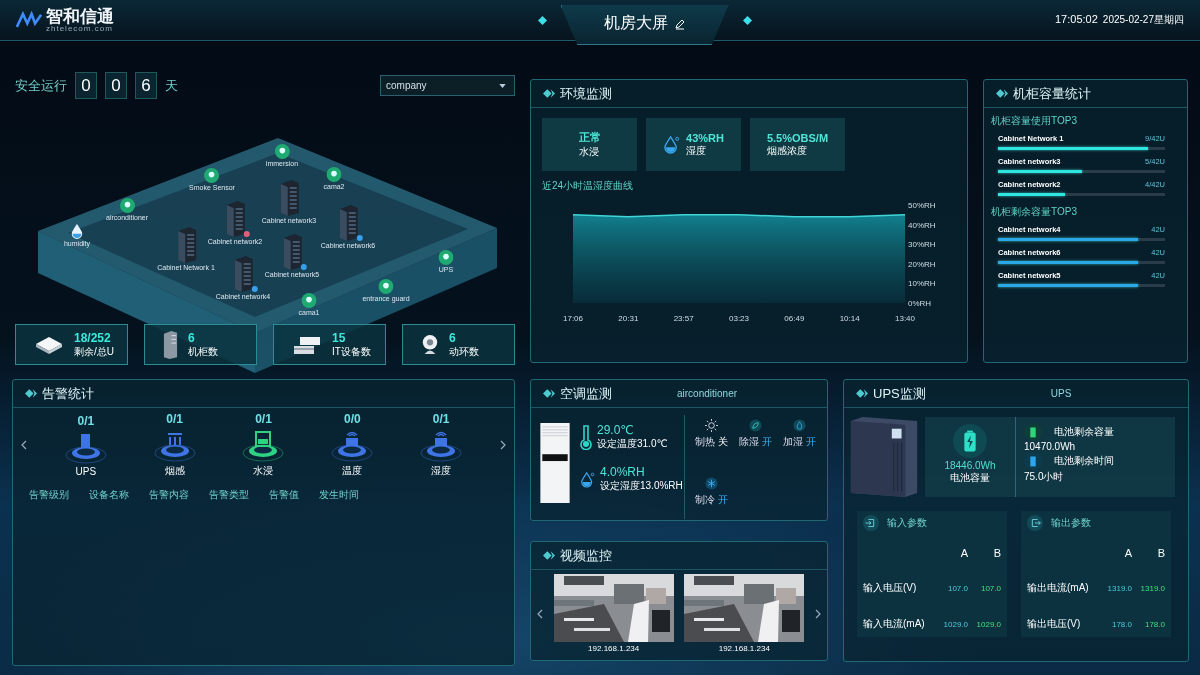  I want to click on temperature-value: 29.0℃, so click(616, 430).